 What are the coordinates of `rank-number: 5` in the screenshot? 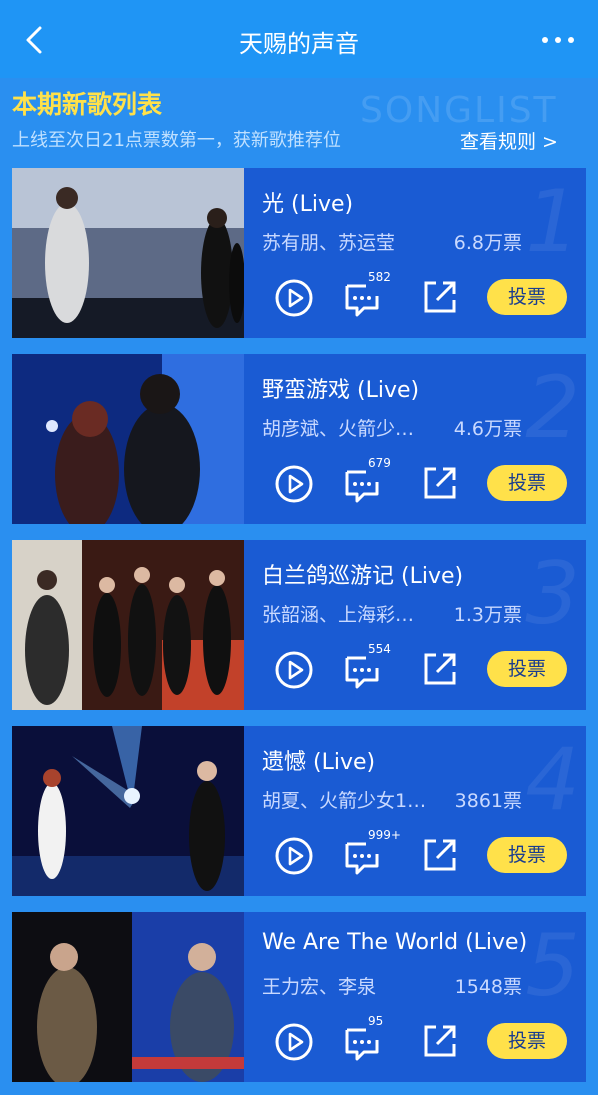 It's located at (552, 966).